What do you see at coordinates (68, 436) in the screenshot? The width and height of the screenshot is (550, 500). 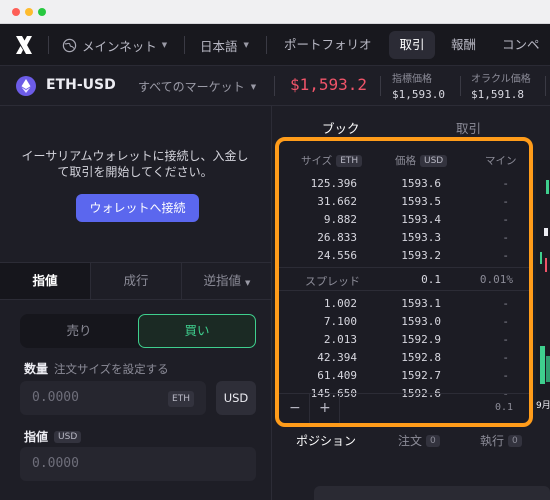 I see `limit-unit-badge: USD` at bounding box center [68, 436].